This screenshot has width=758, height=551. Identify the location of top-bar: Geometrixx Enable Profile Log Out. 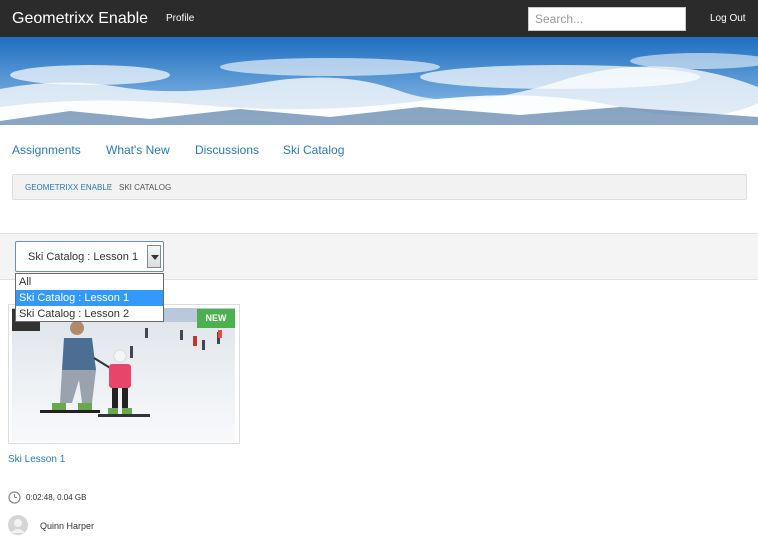
(379, 18).